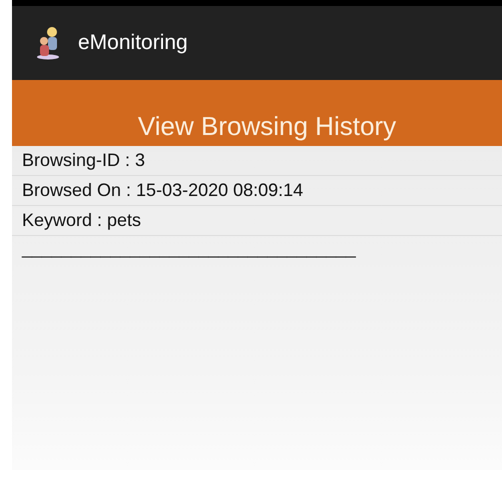  What do you see at coordinates (133, 43) in the screenshot?
I see `app-title: eMonitoring` at bounding box center [133, 43].